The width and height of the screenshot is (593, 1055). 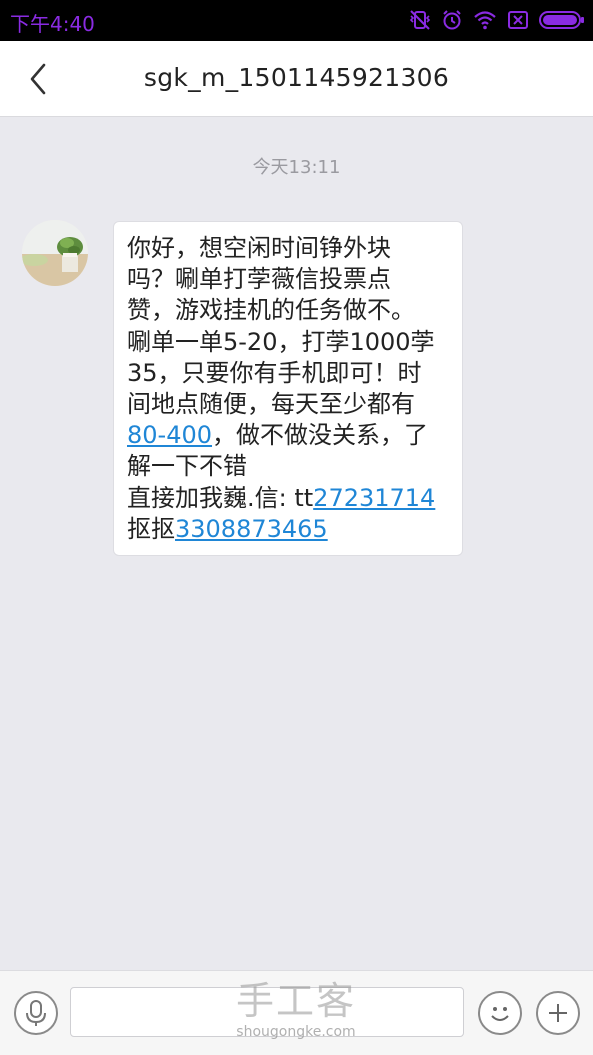 What do you see at coordinates (271, 404) in the screenshot?
I see `message-text: 间地点随便，每天至少都有` at bounding box center [271, 404].